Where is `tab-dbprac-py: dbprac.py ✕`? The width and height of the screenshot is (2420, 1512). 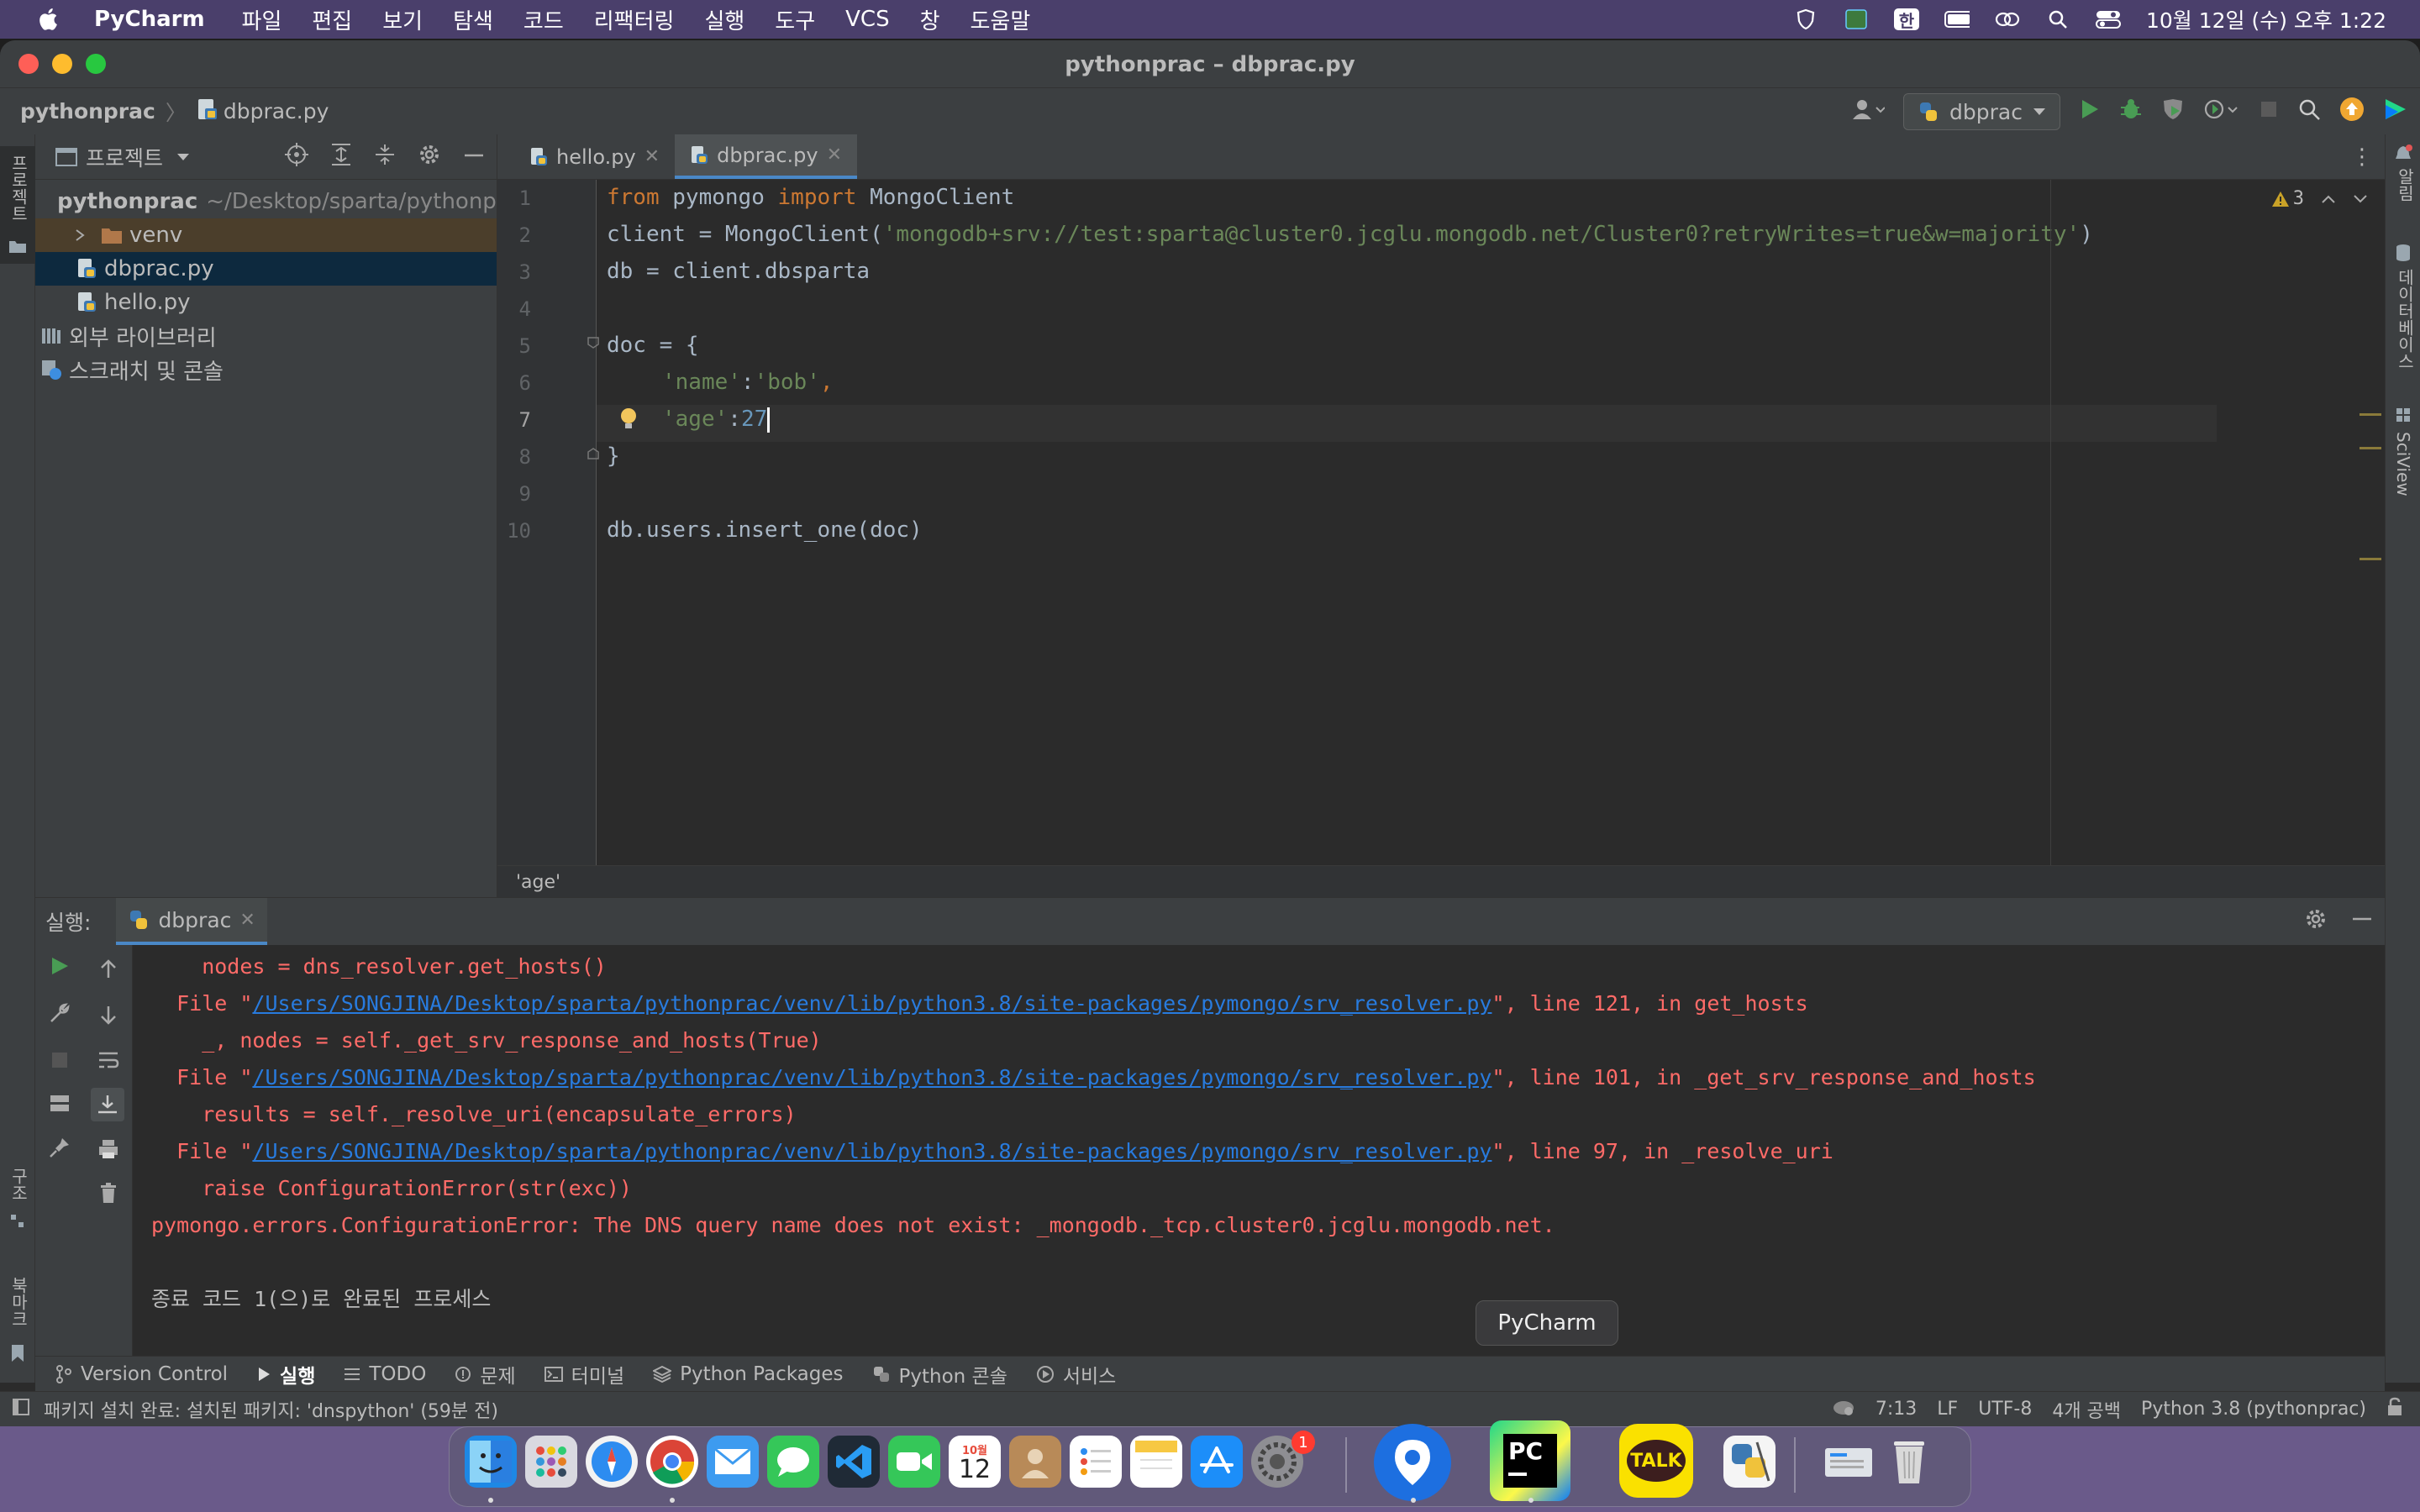 tab-dbprac-py: dbprac.py ✕ is located at coordinates (766, 156).